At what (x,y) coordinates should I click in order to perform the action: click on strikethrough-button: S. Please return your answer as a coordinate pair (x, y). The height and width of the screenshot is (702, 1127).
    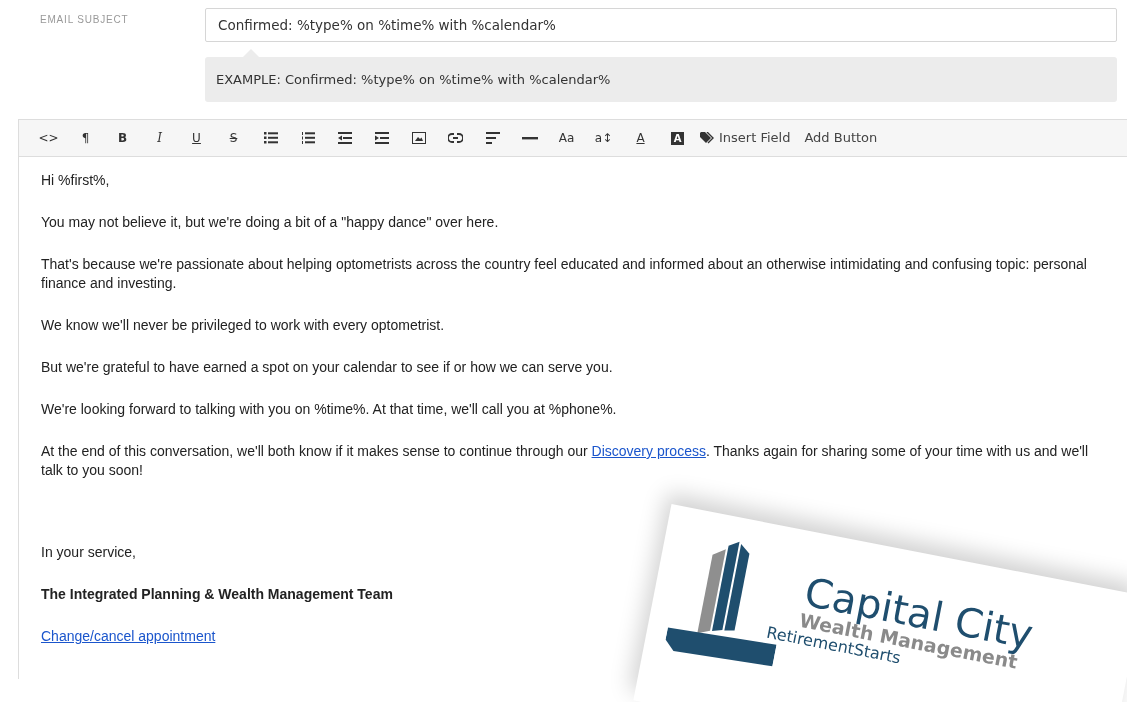
    Looking at the image, I should click on (233, 138).